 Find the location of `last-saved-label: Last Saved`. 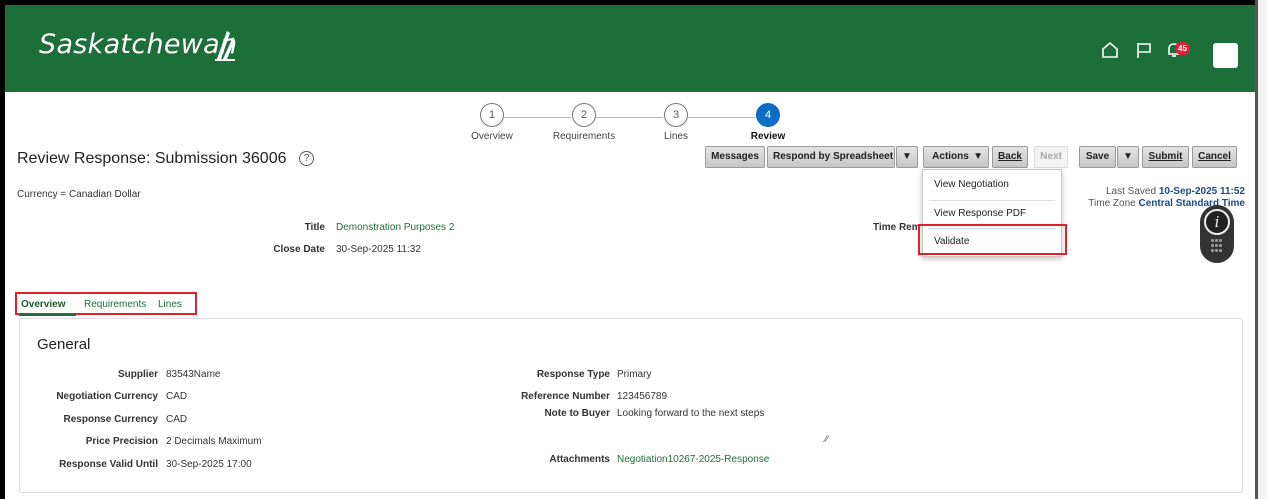

last-saved-label: Last Saved is located at coordinates (1131, 191).